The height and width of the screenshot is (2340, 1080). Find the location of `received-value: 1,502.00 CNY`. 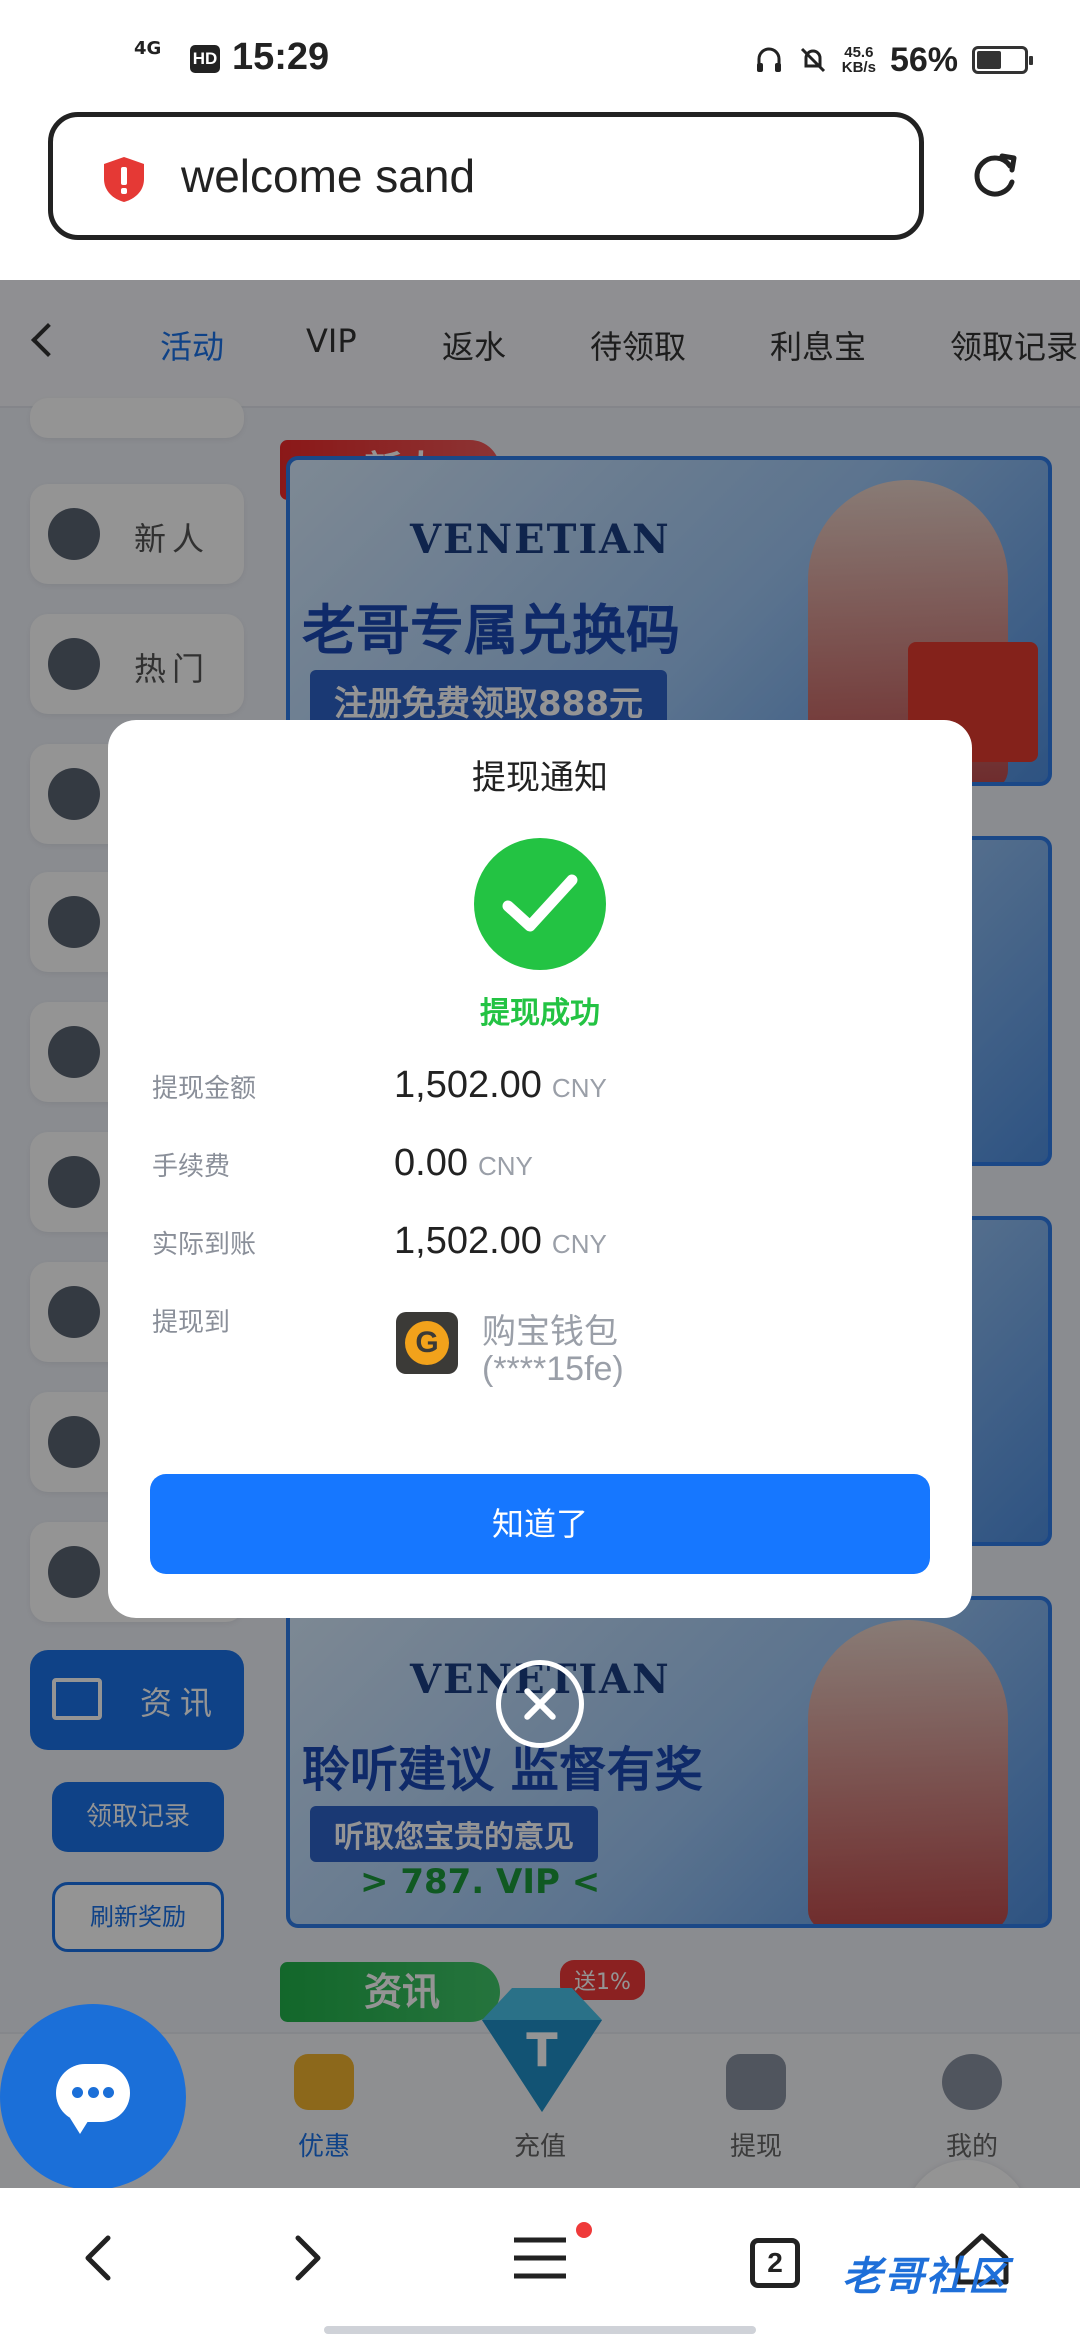

received-value: 1,502.00 CNY is located at coordinates (500, 1241).